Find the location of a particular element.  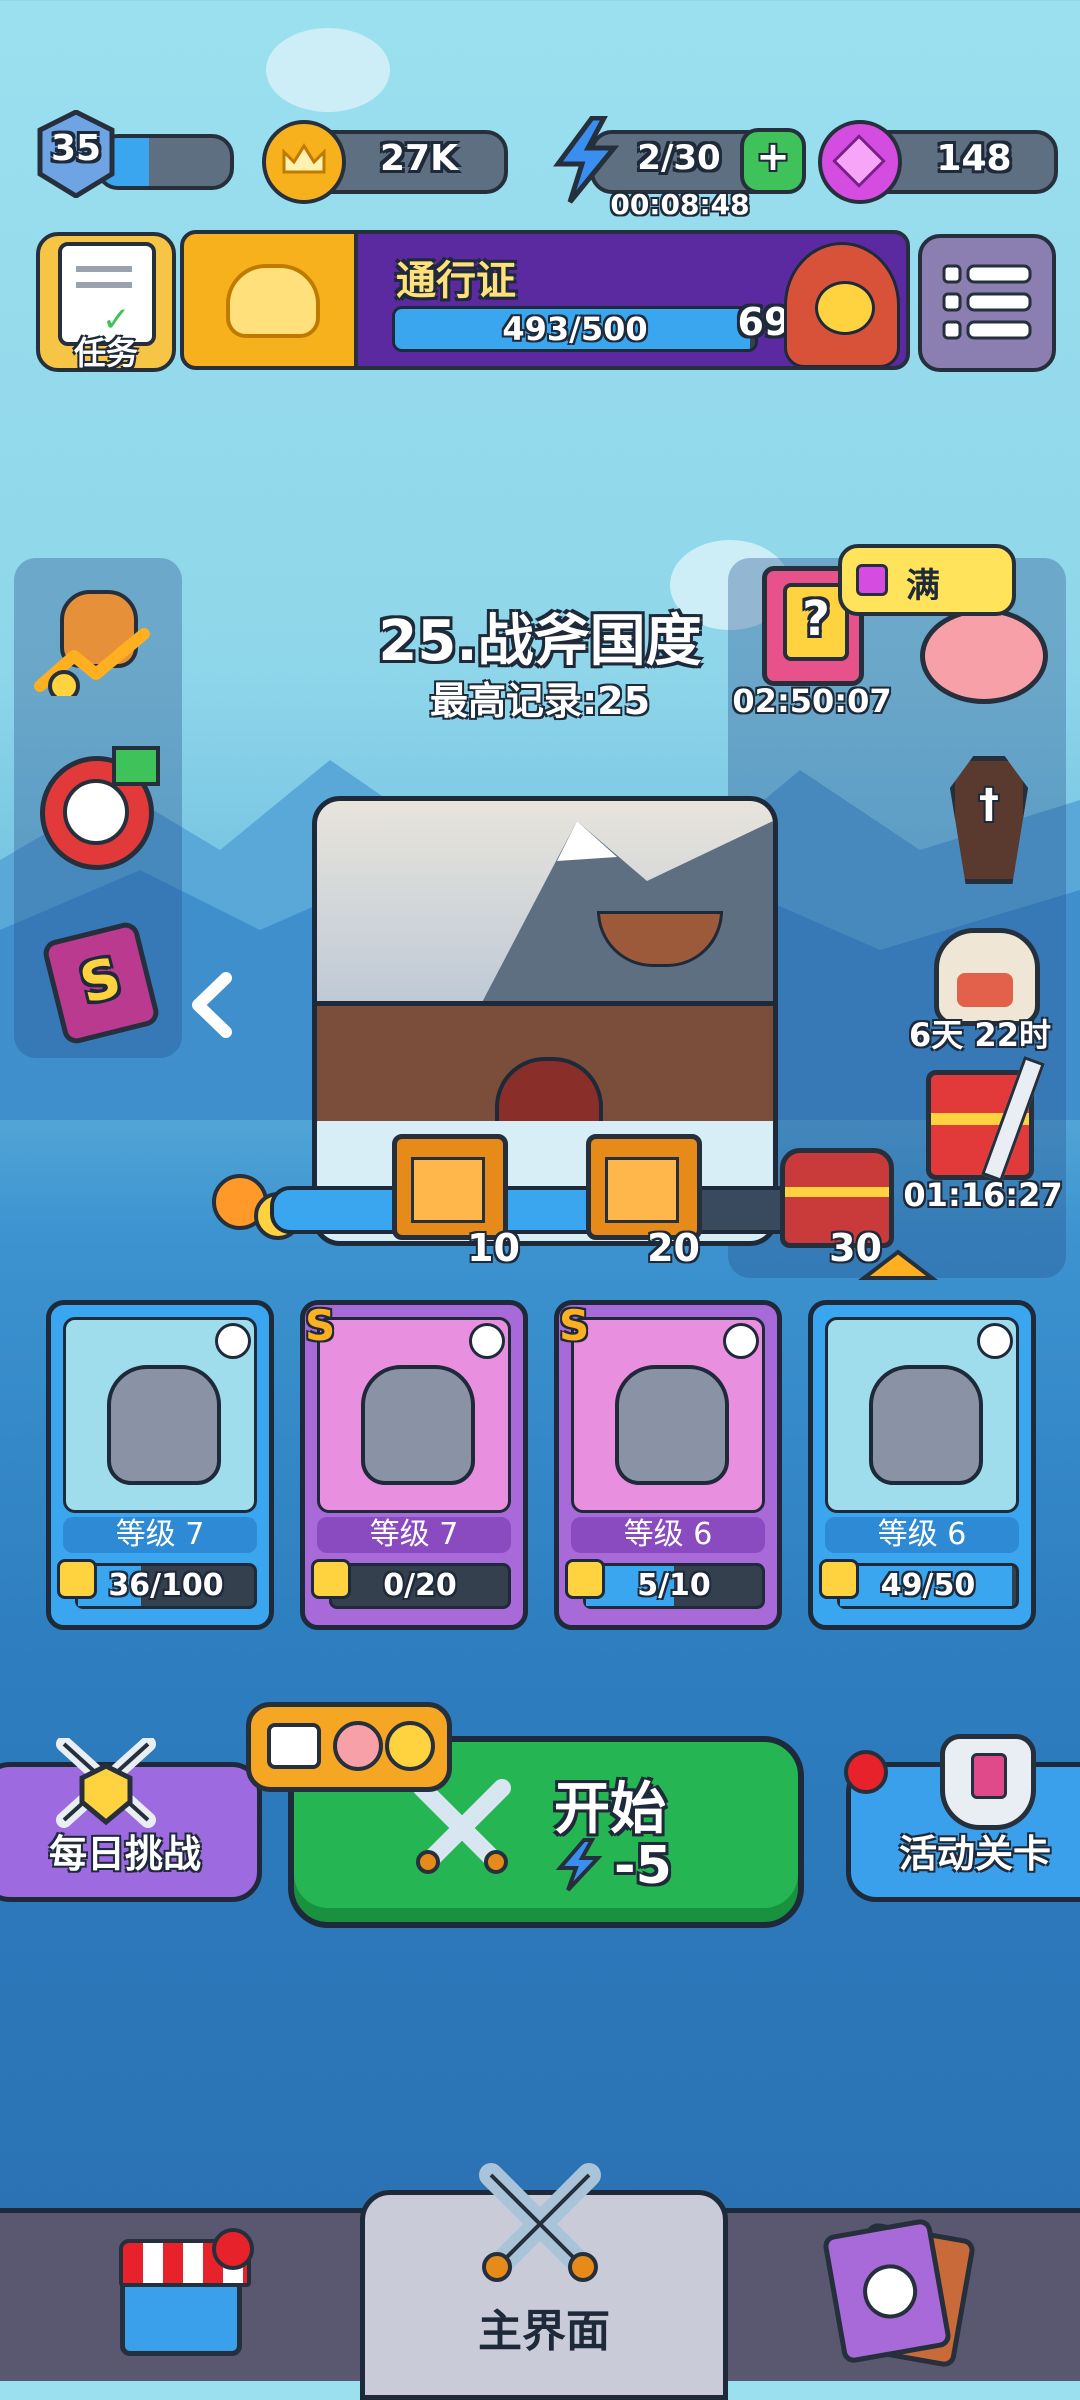

event-countdown: 6天 22时 is located at coordinates (980, 1035).